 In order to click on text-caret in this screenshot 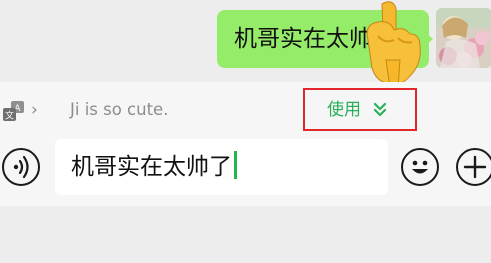, I will do `click(235, 165)`.